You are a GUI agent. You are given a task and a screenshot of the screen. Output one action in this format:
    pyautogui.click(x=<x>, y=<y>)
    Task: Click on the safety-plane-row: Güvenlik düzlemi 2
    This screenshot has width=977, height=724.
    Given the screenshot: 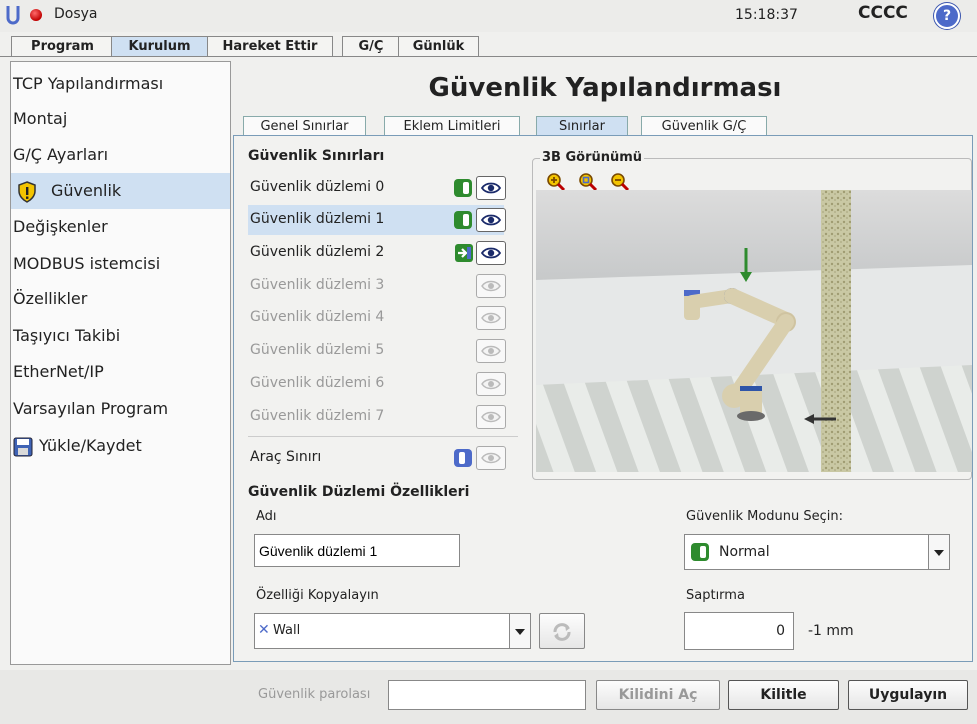 What is the action you would take?
    pyautogui.click(x=377, y=253)
    